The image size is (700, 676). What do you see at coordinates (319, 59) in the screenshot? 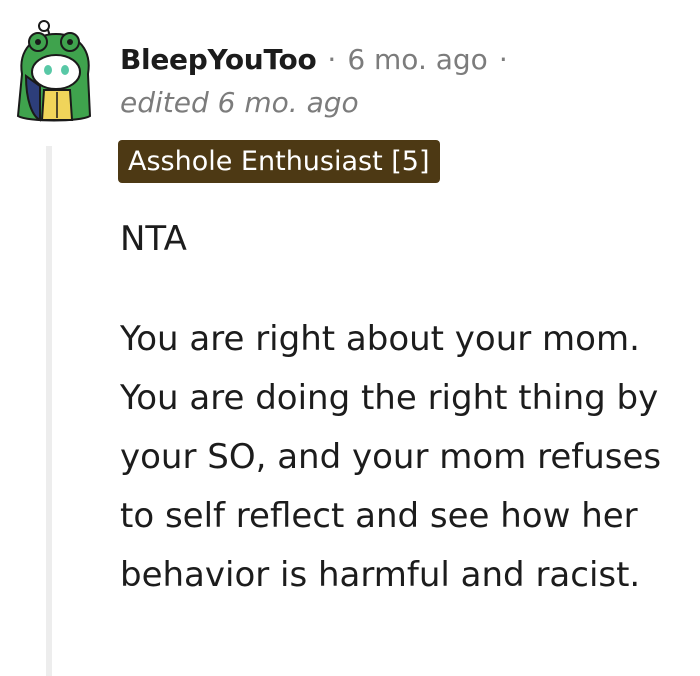
I see `comment-meta: BleepYouToo · 6 mo. ago ·` at bounding box center [319, 59].